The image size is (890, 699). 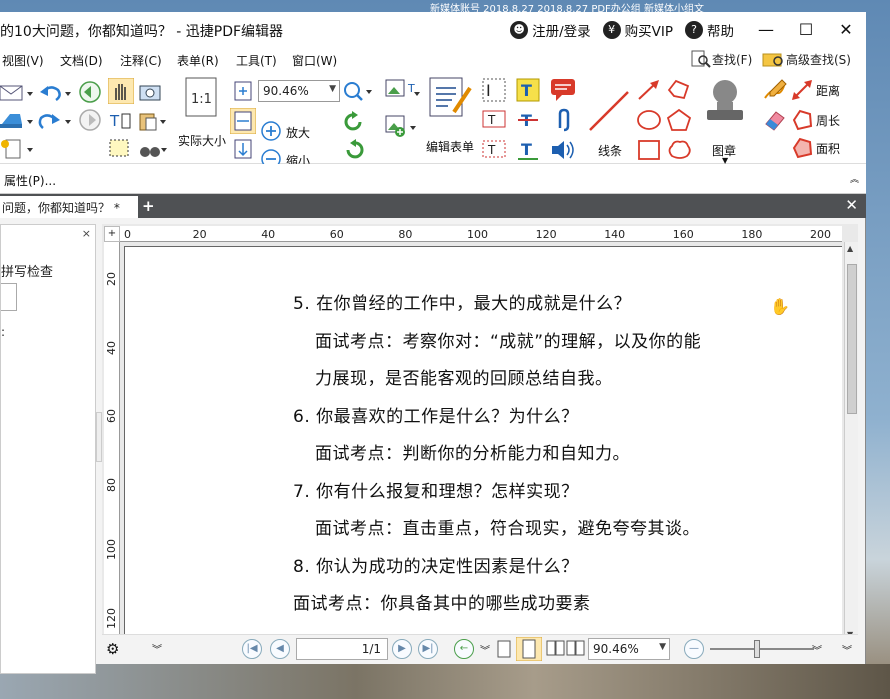 What do you see at coordinates (342, 649) in the screenshot?
I see `page-number-input: 1/1` at bounding box center [342, 649].